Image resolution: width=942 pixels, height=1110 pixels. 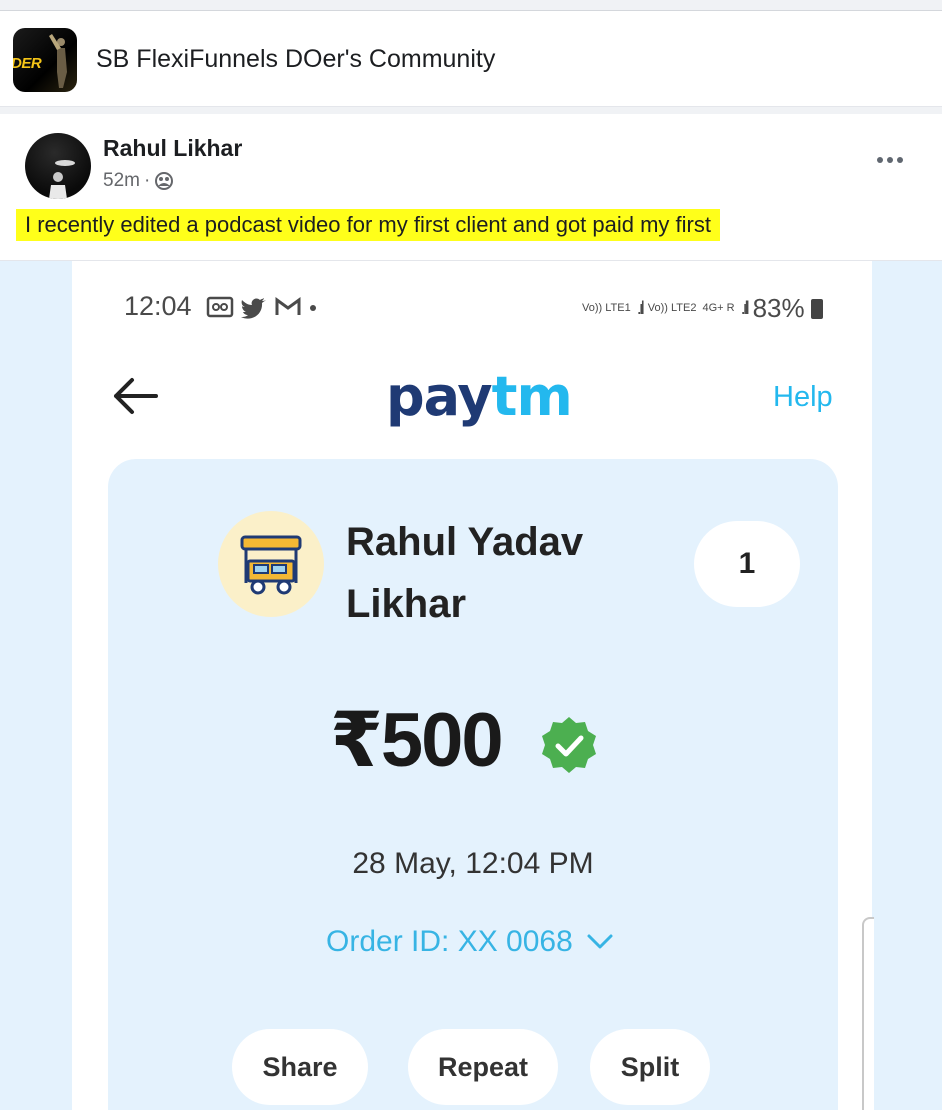 What do you see at coordinates (313, 308) in the screenshot?
I see `dot-icon` at bounding box center [313, 308].